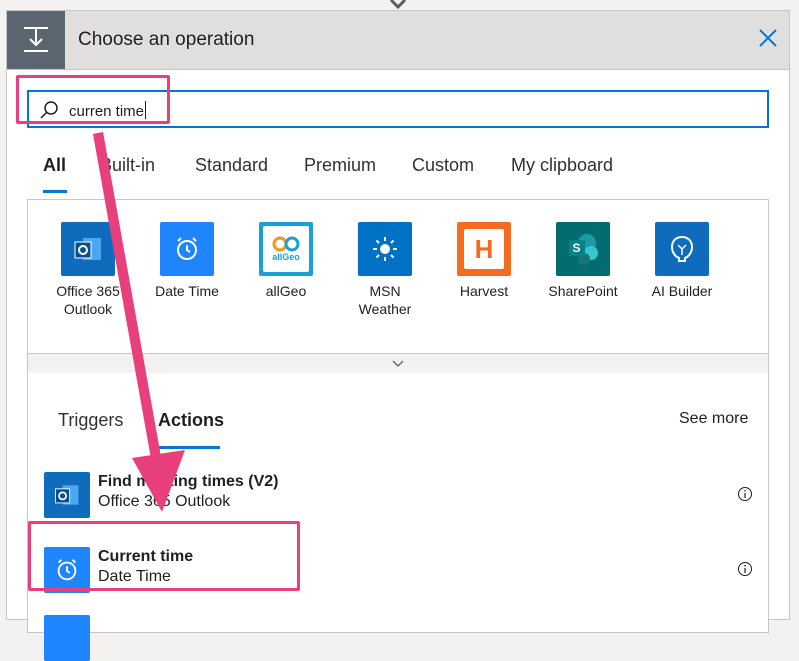  I want to click on ai-builder-icon, so click(682, 249).